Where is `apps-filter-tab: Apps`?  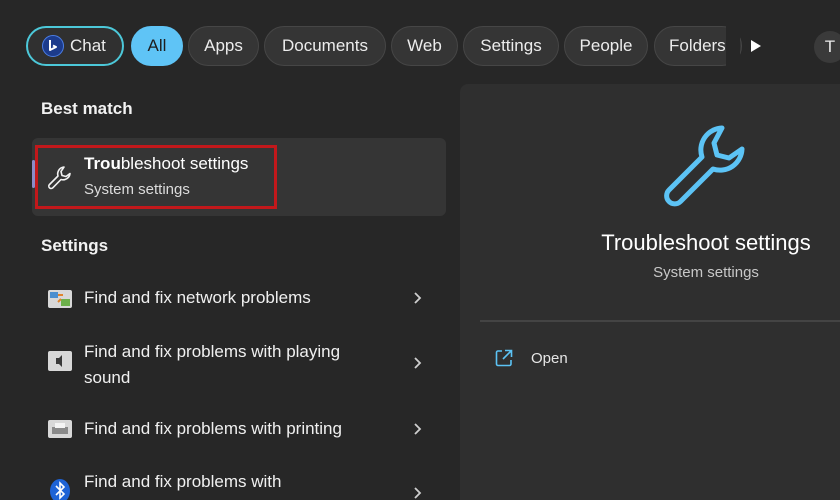
apps-filter-tab: Apps is located at coordinates (223, 46).